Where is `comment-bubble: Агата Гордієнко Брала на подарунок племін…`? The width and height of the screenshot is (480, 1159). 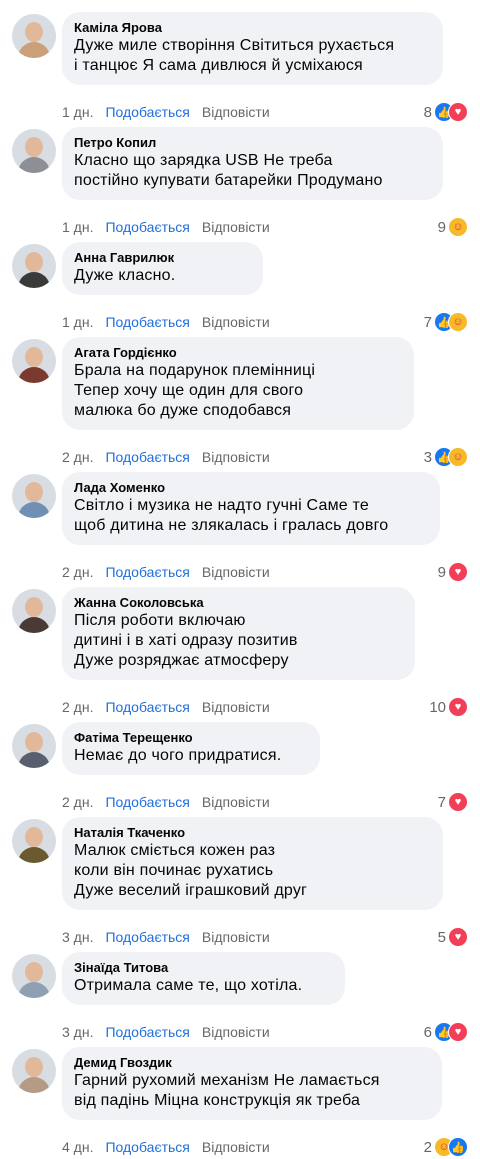 comment-bubble: Агата Гордієнко Брала на подарунок племін… is located at coordinates (238, 383).